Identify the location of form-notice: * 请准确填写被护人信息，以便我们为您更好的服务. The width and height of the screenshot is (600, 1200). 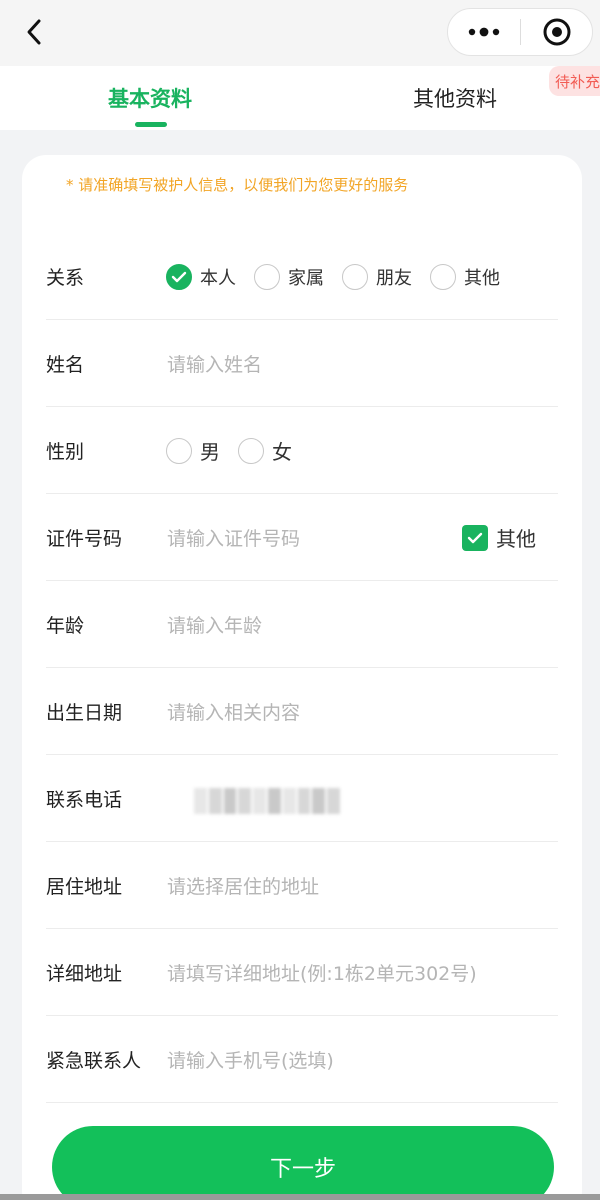
(237, 184).